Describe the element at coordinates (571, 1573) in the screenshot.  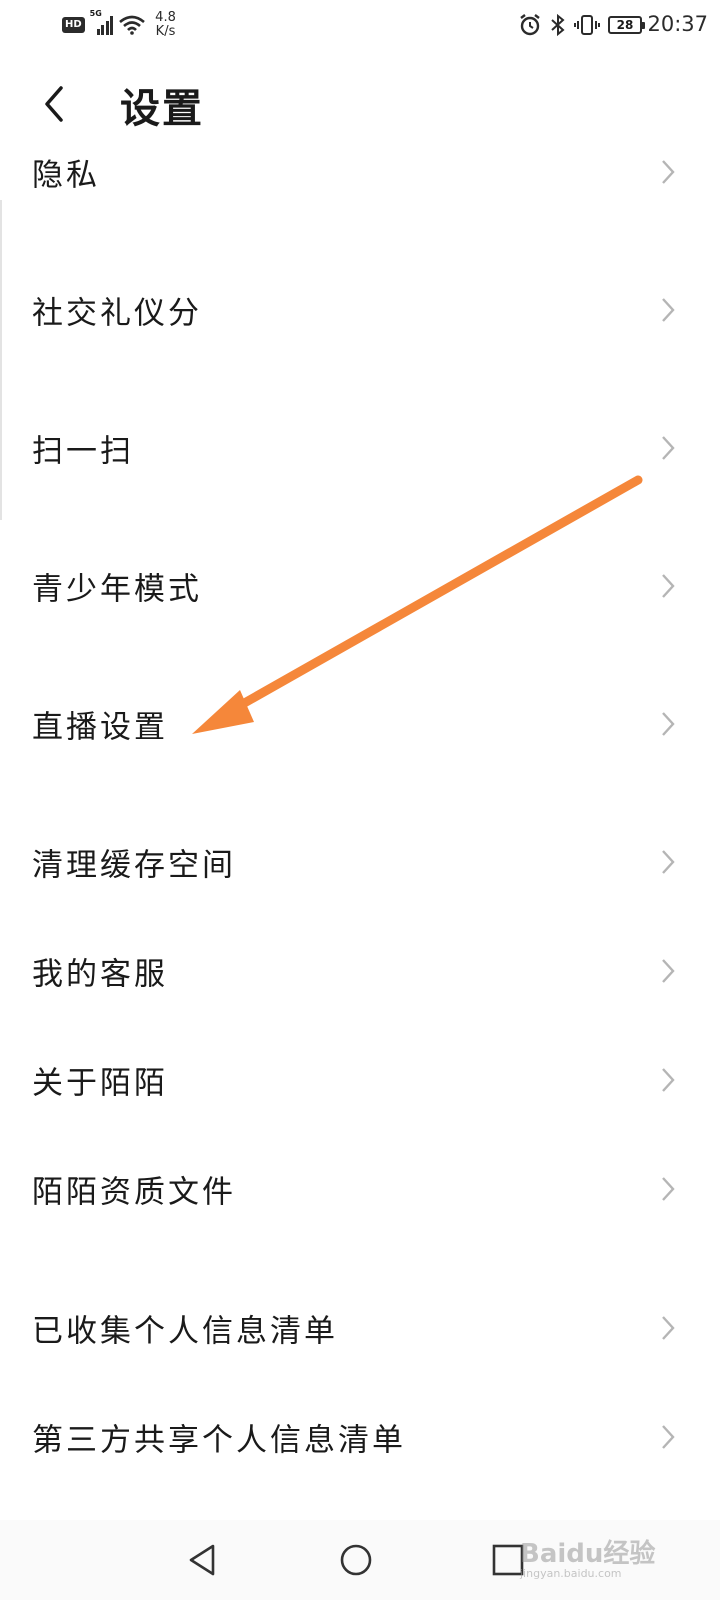
I see `watermark-url: jingyan.baidu.com` at that location.